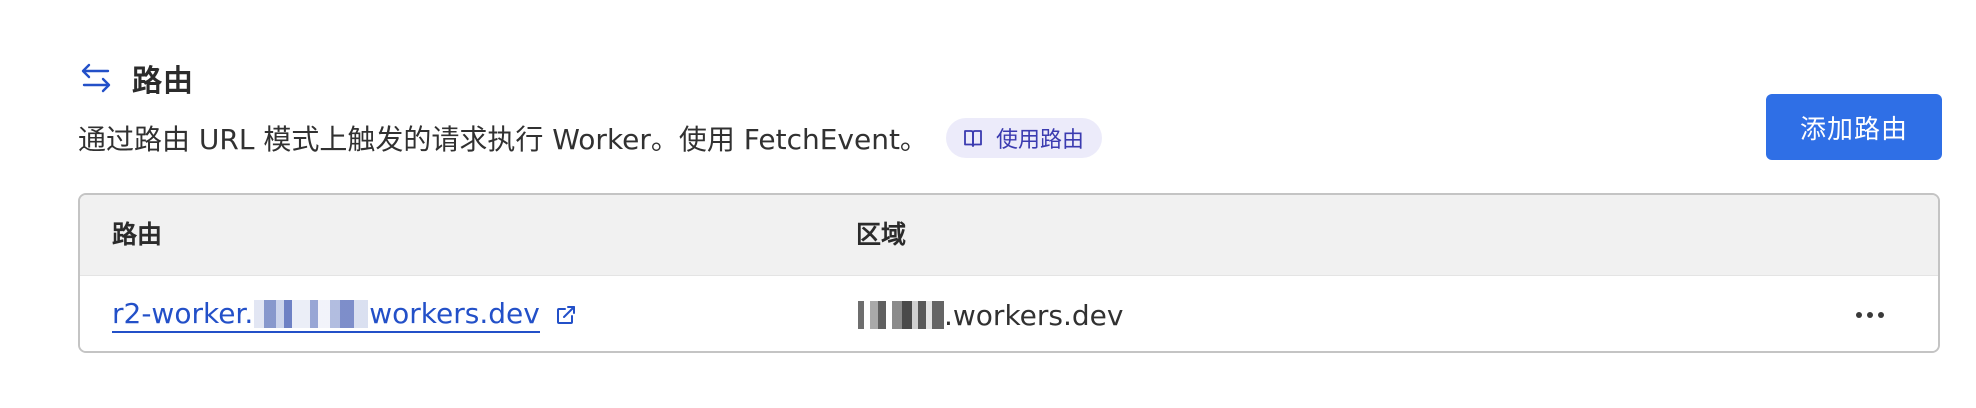  I want to click on section-title: 路由, so click(163, 81).